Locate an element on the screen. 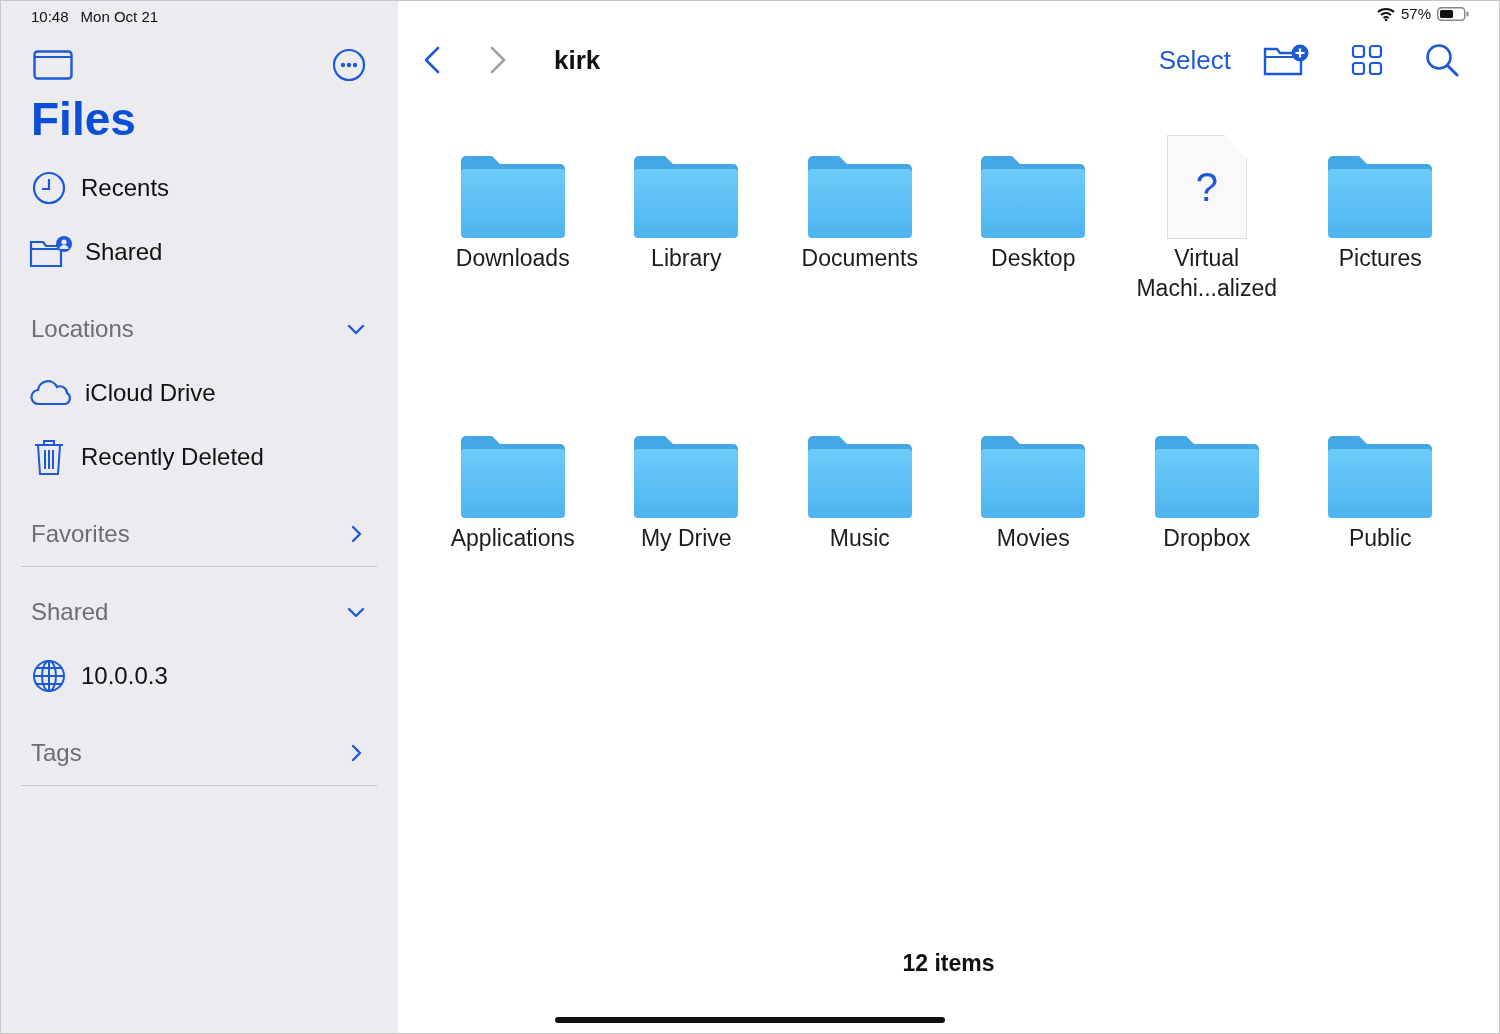 This screenshot has height=1034, width=1500. sidebar-toggle-icon is located at coordinates (53, 65).